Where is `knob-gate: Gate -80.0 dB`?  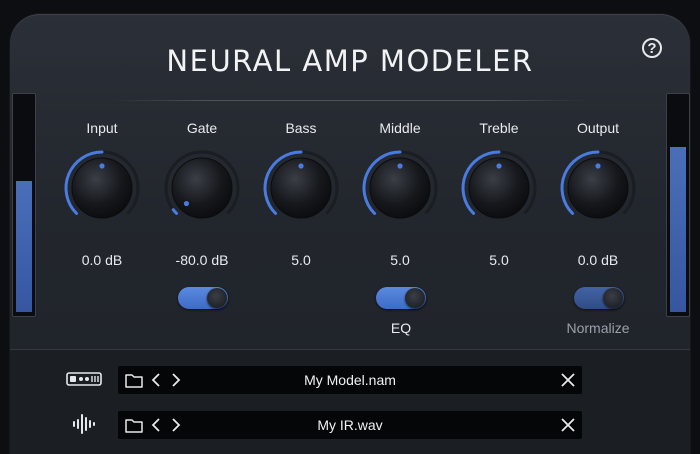 knob-gate: Gate -80.0 dB is located at coordinates (202, 193).